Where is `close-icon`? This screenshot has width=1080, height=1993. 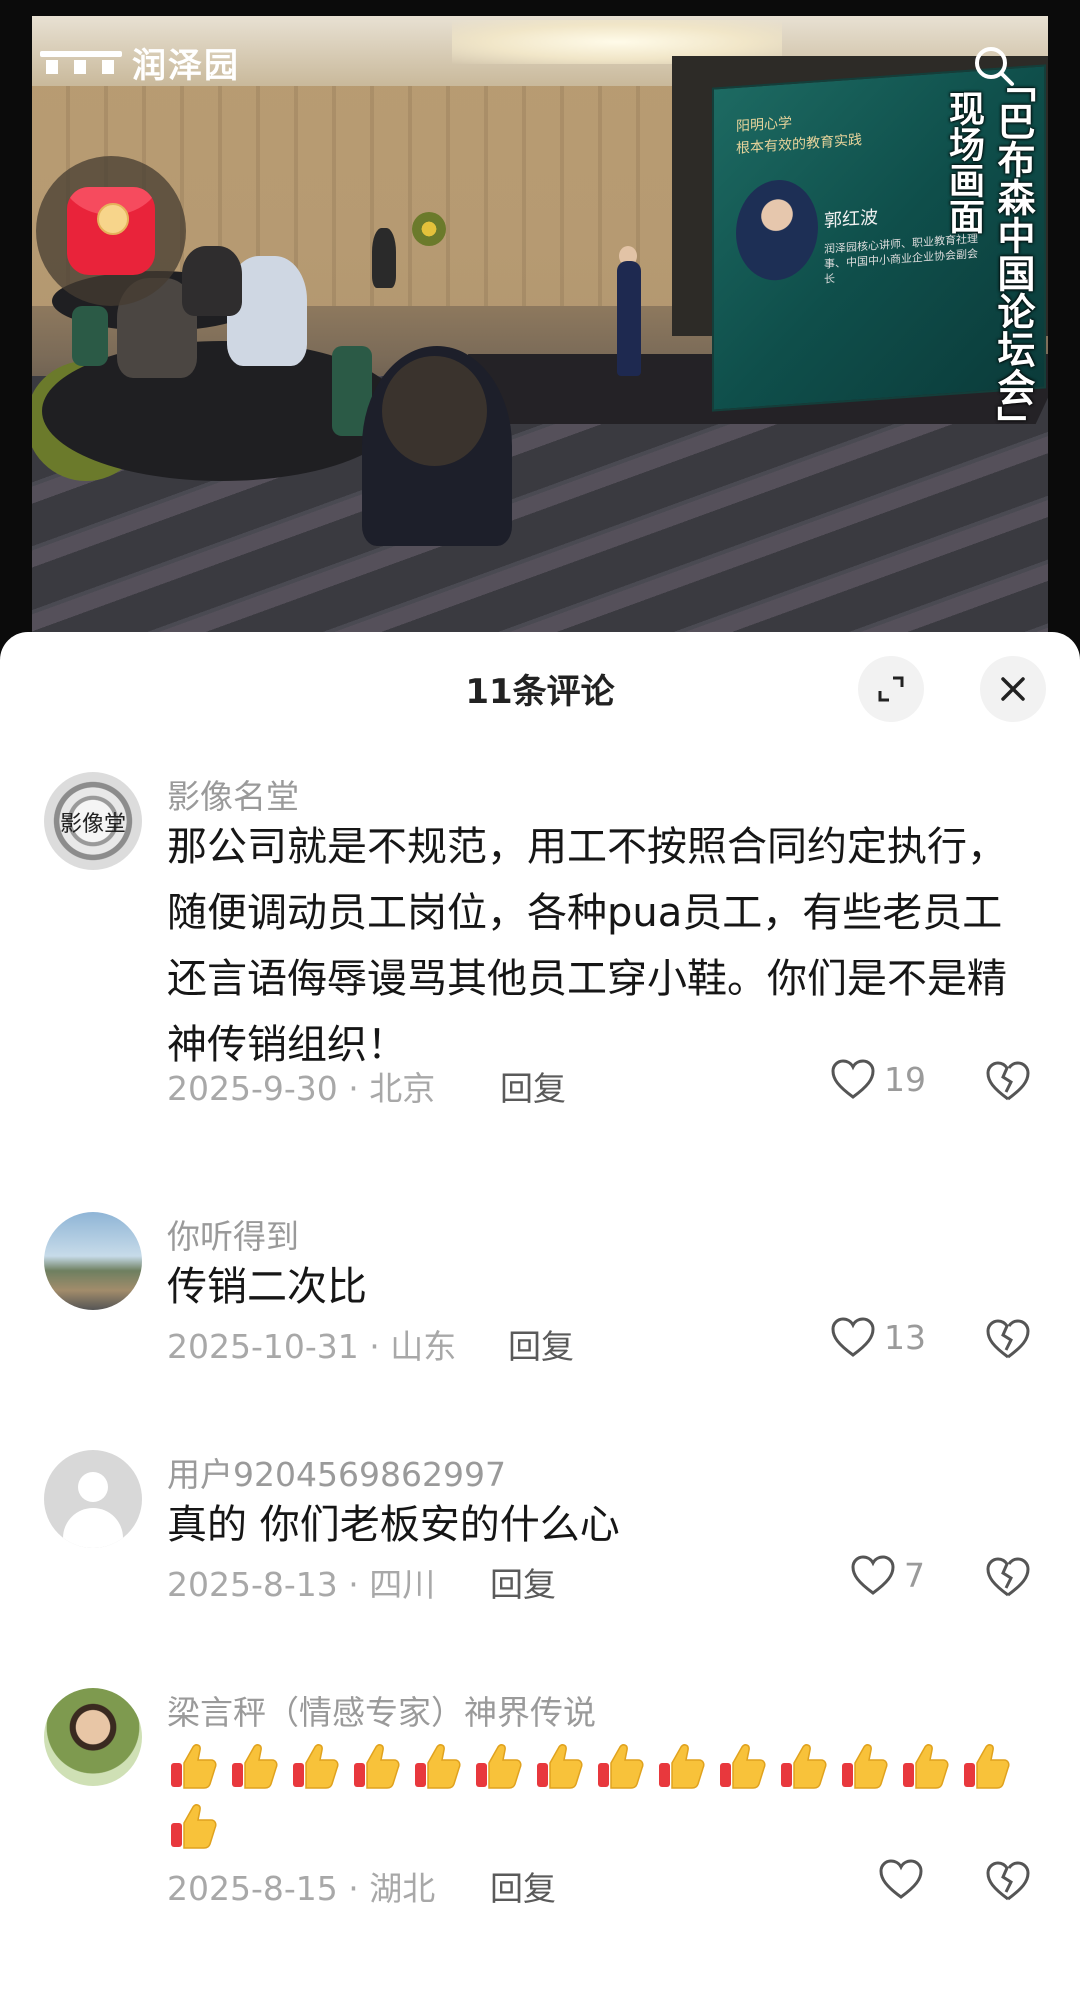
close-icon is located at coordinates (1013, 689).